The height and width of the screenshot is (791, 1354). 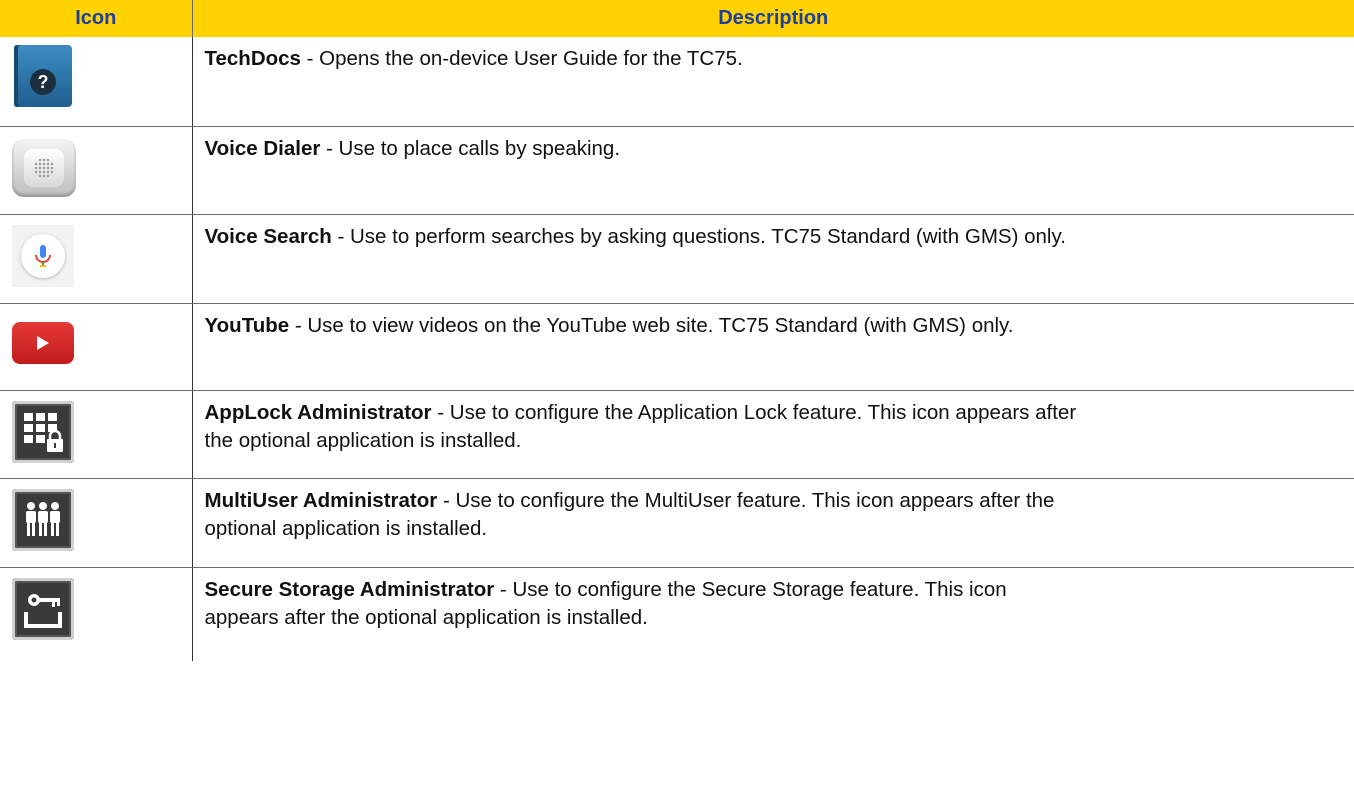 What do you see at coordinates (43, 76) in the screenshot?
I see `techdocs-icon: ?` at bounding box center [43, 76].